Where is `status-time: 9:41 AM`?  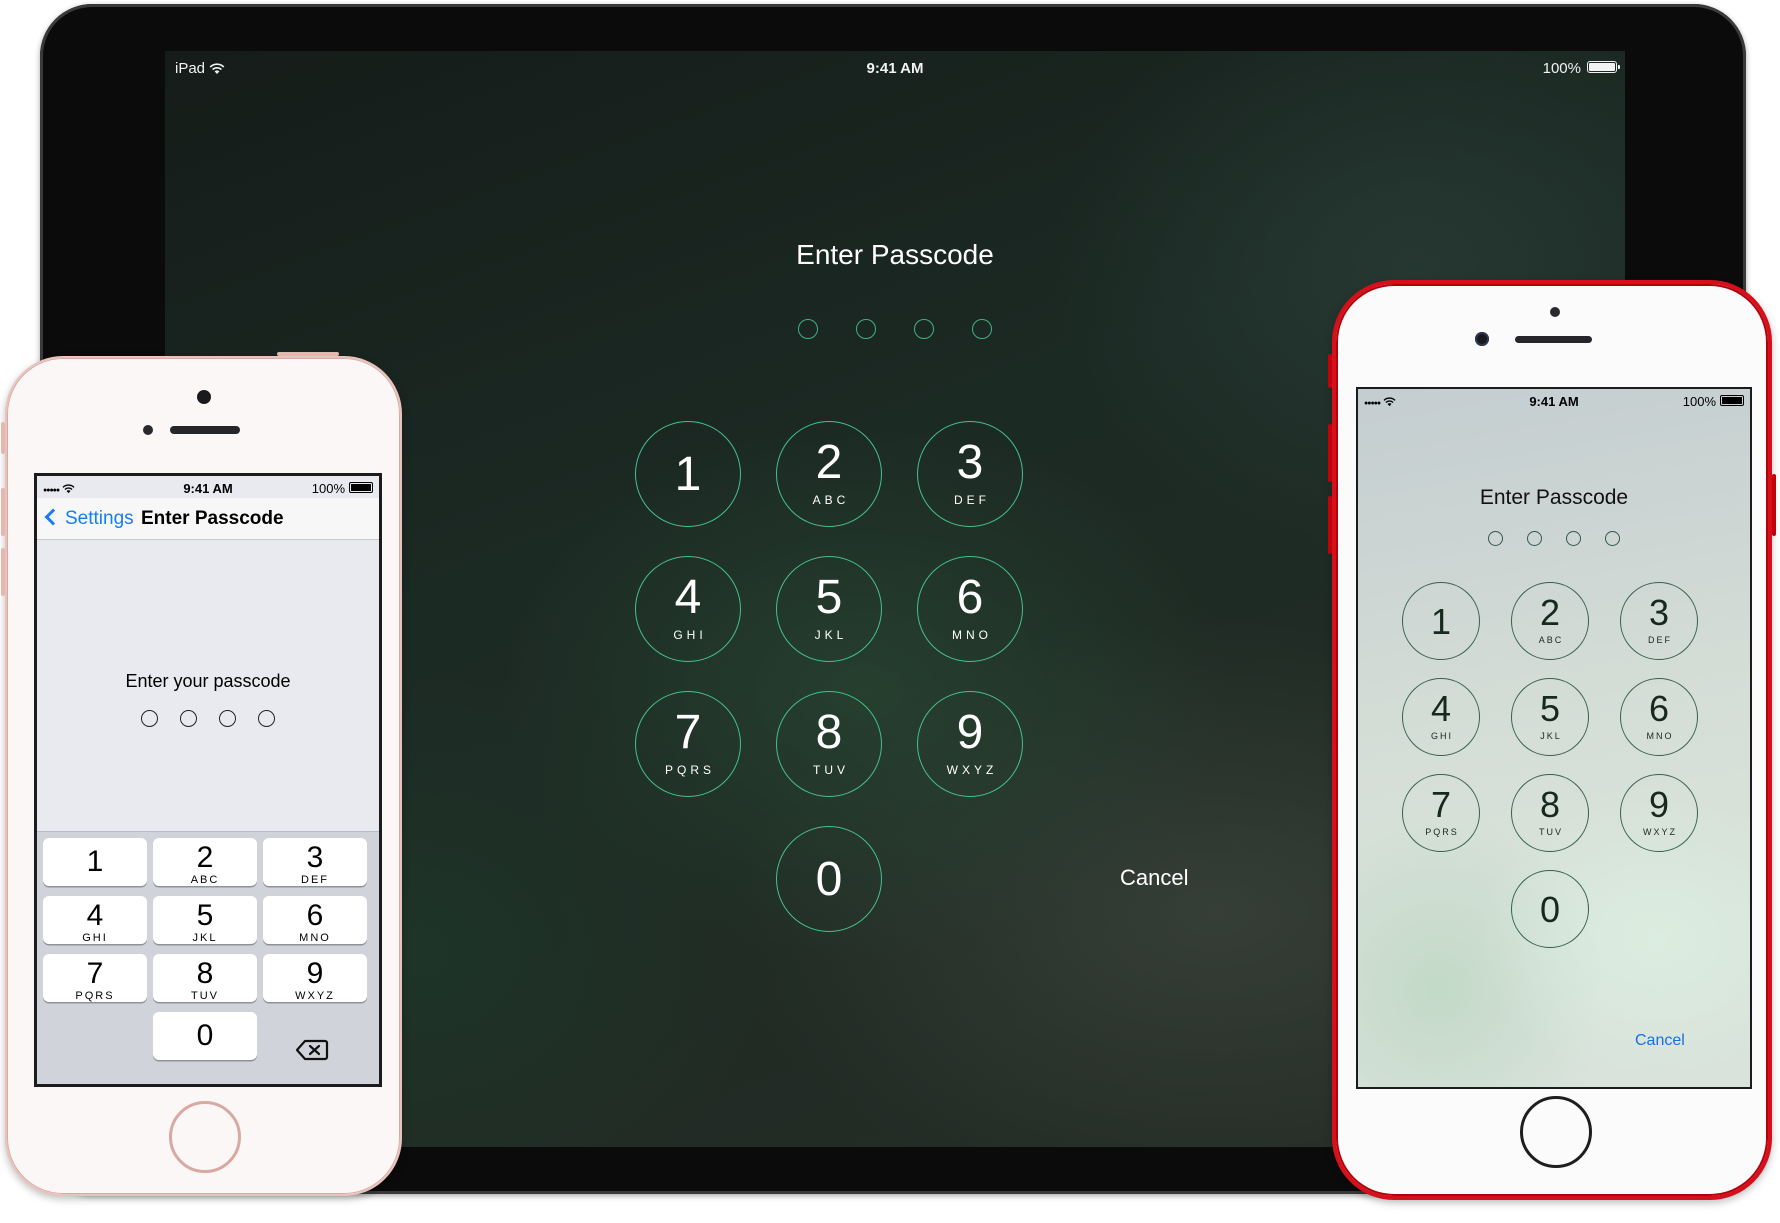 status-time: 9:41 AM is located at coordinates (895, 68).